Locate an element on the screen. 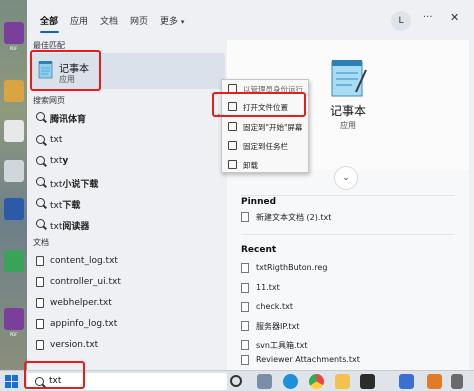 Image resolution: width=474 pixels, height=391 pixels. web-result-label: txt下载 is located at coordinates (65, 206).